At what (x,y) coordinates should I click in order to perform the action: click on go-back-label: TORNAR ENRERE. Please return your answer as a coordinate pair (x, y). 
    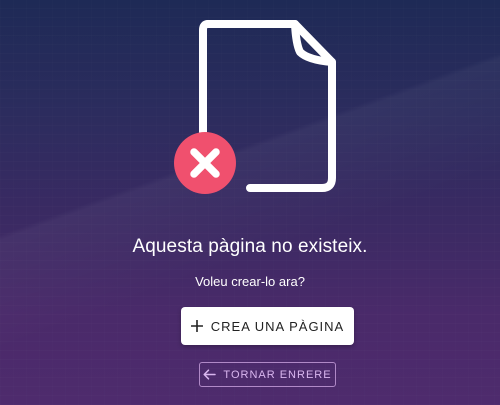
    Looking at the image, I should click on (277, 374).